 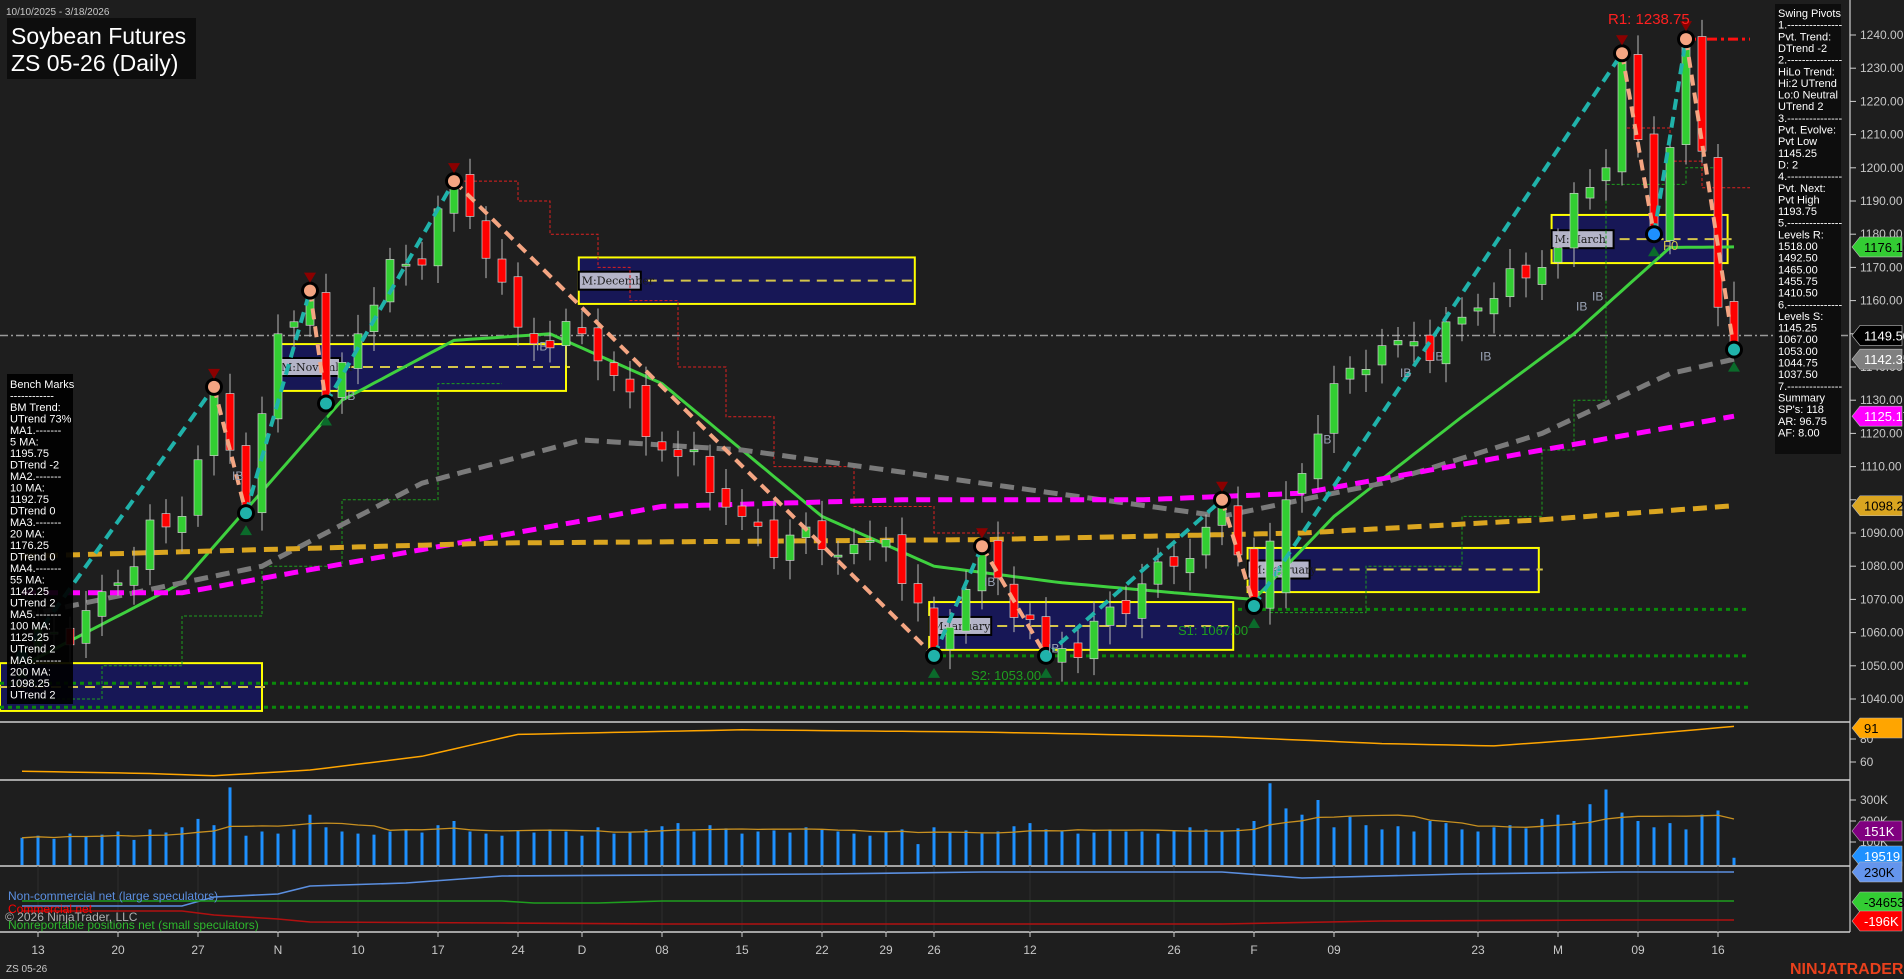 I want to click on price-flag: 1098.21, so click(x=1877, y=506).